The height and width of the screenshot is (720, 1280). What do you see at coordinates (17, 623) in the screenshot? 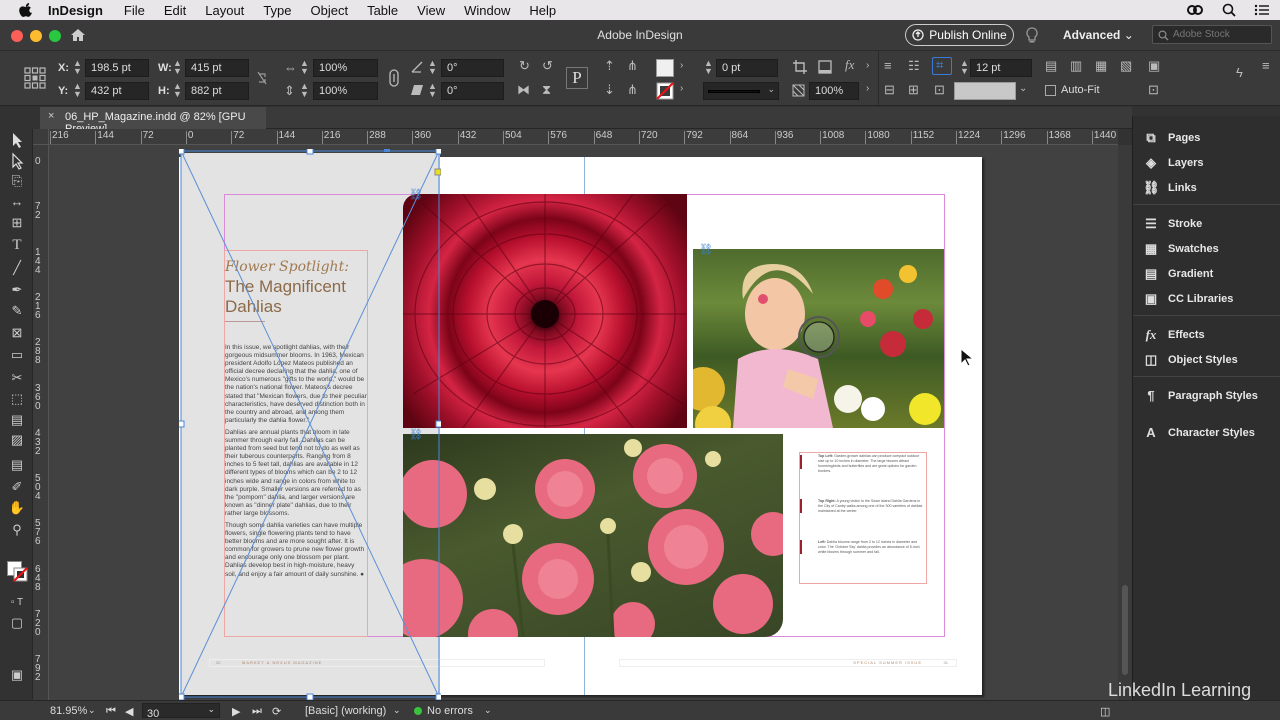
I see `screen-mode-icon: ▢` at bounding box center [17, 623].